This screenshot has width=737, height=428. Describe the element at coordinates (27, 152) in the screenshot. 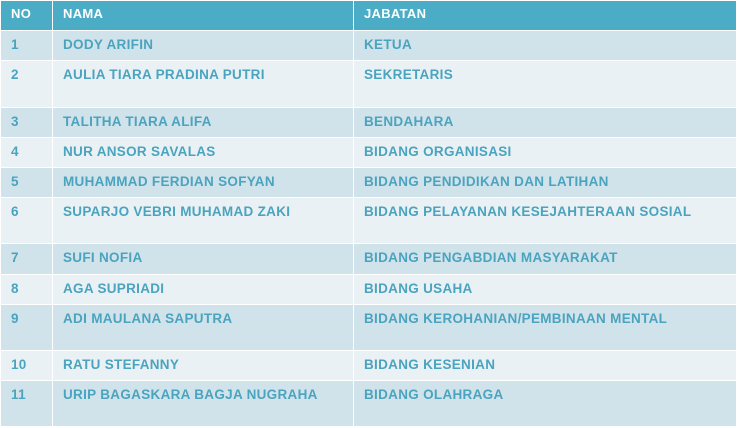

I see `row-no: 4` at that location.